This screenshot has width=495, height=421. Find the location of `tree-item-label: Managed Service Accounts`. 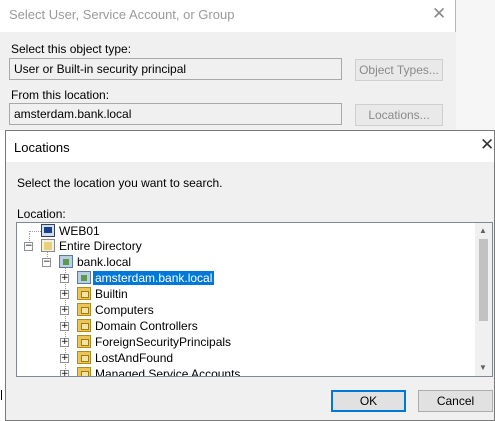

tree-item-label: Managed Service Accounts is located at coordinates (168, 372).